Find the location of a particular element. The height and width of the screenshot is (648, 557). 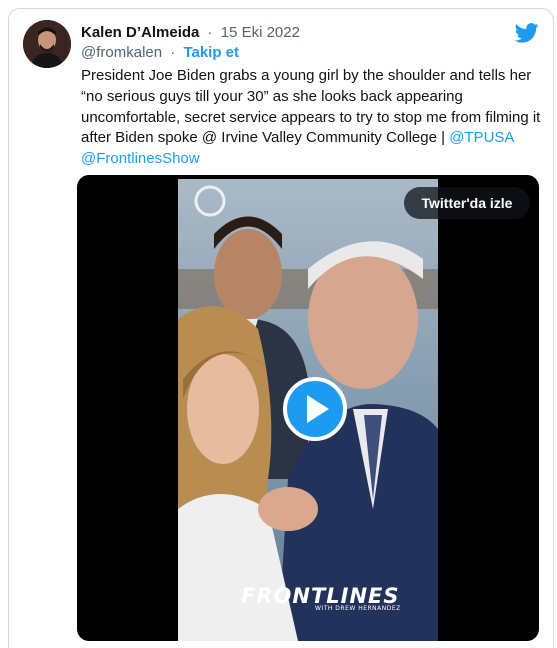

tweet-date: 15 Eki 2022 is located at coordinates (260, 32).